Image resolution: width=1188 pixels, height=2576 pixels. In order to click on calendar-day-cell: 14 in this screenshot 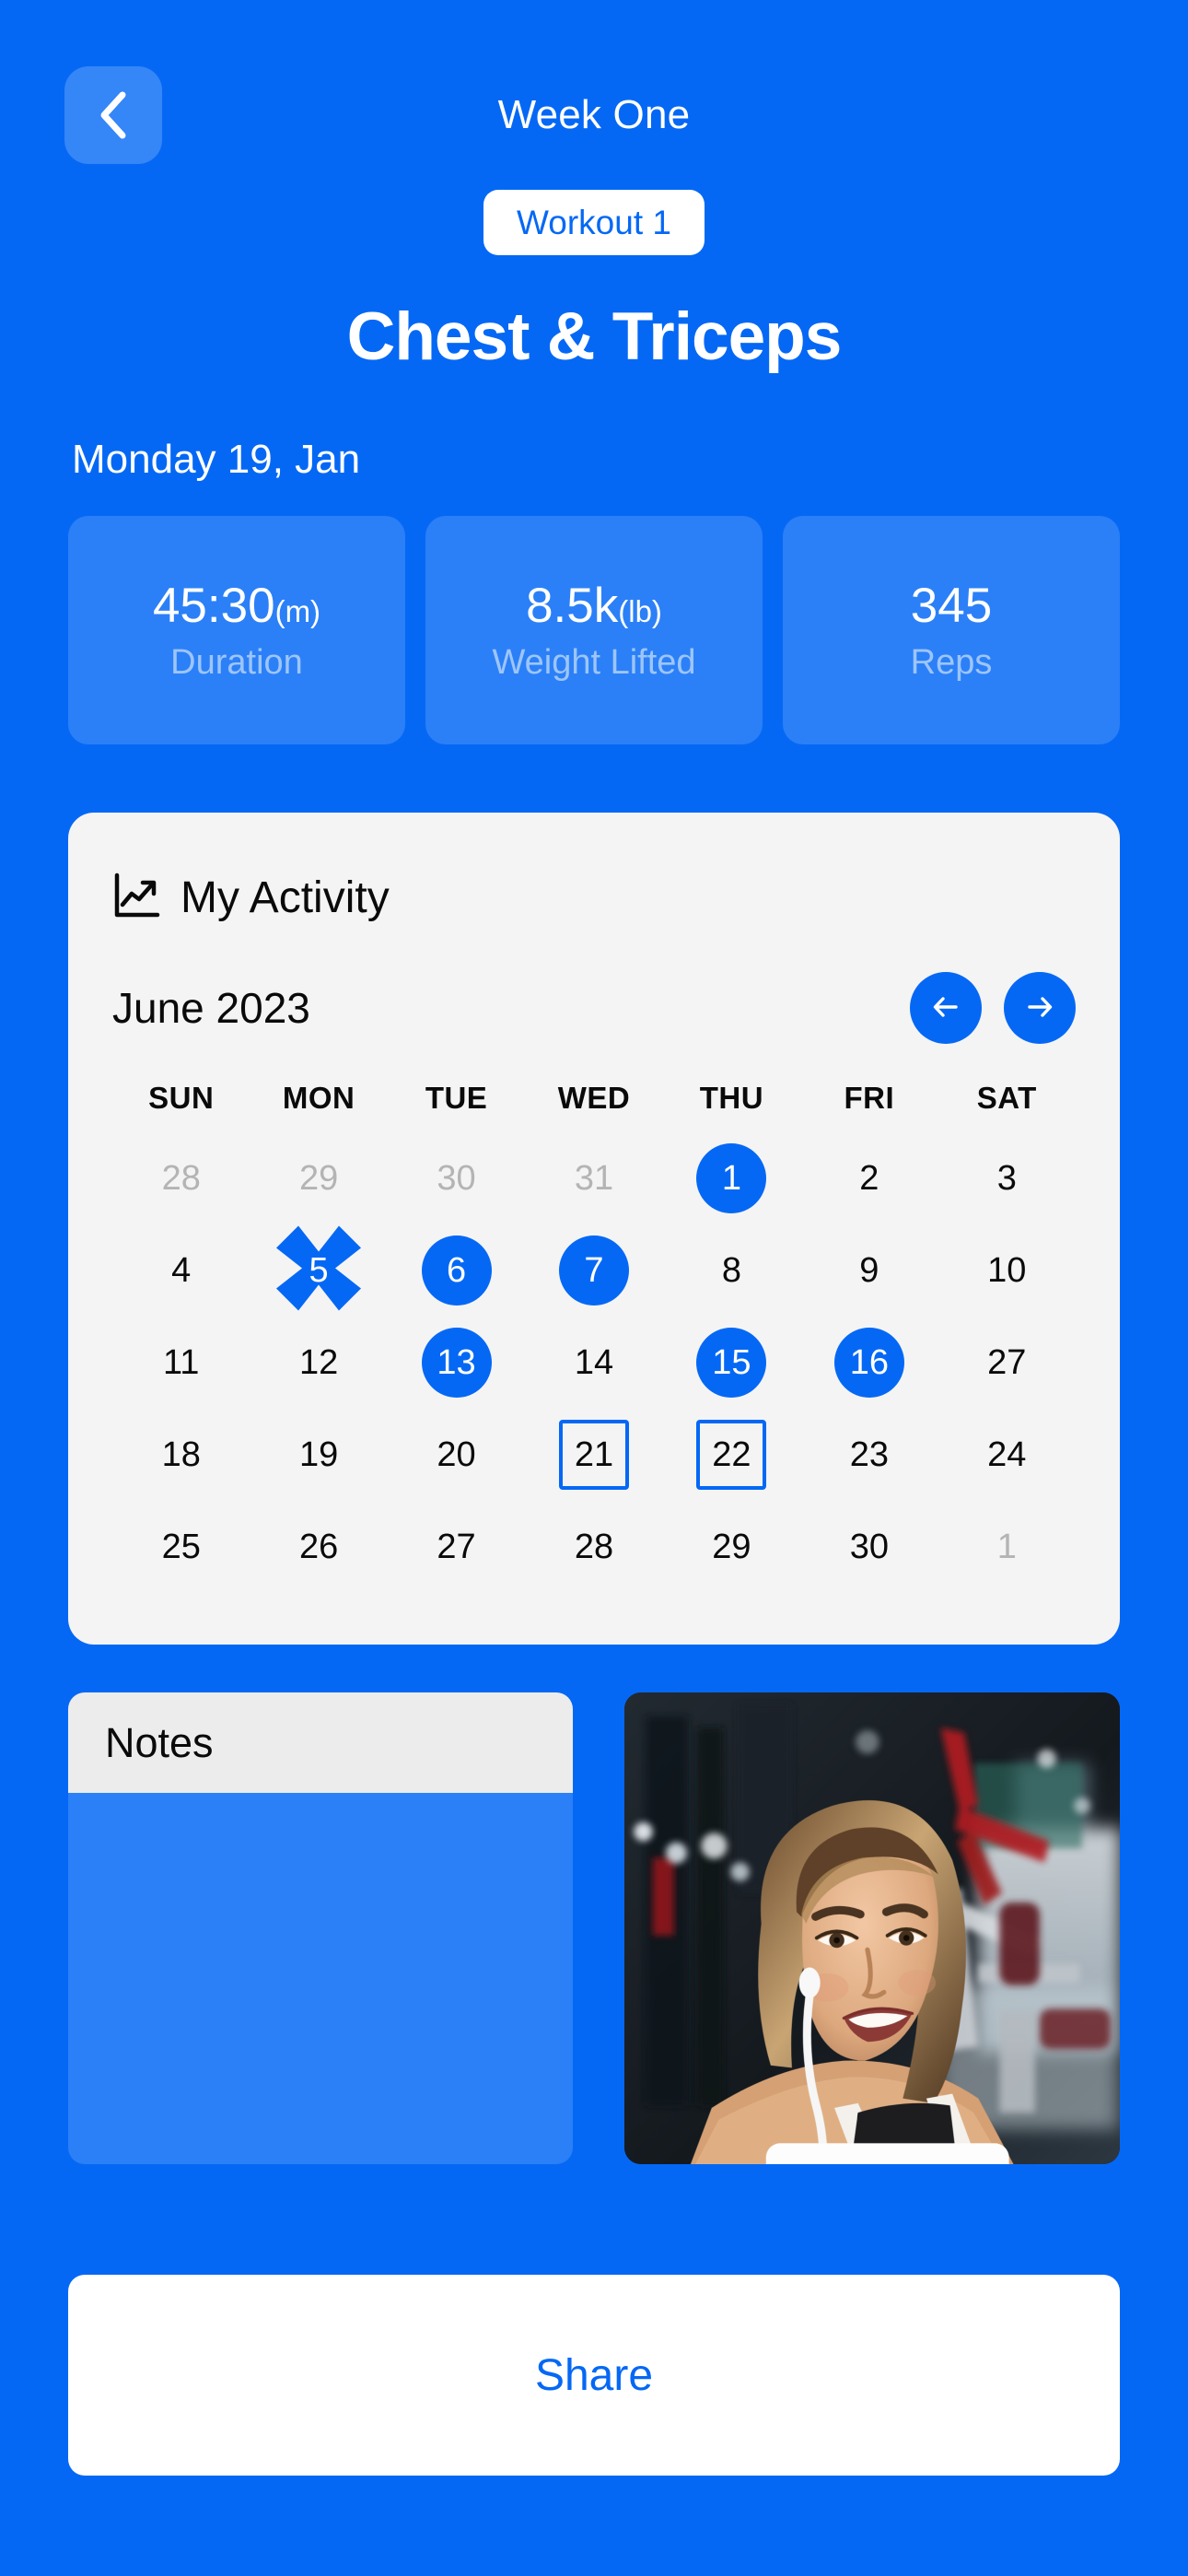, I will do `click(593, 1363)`.